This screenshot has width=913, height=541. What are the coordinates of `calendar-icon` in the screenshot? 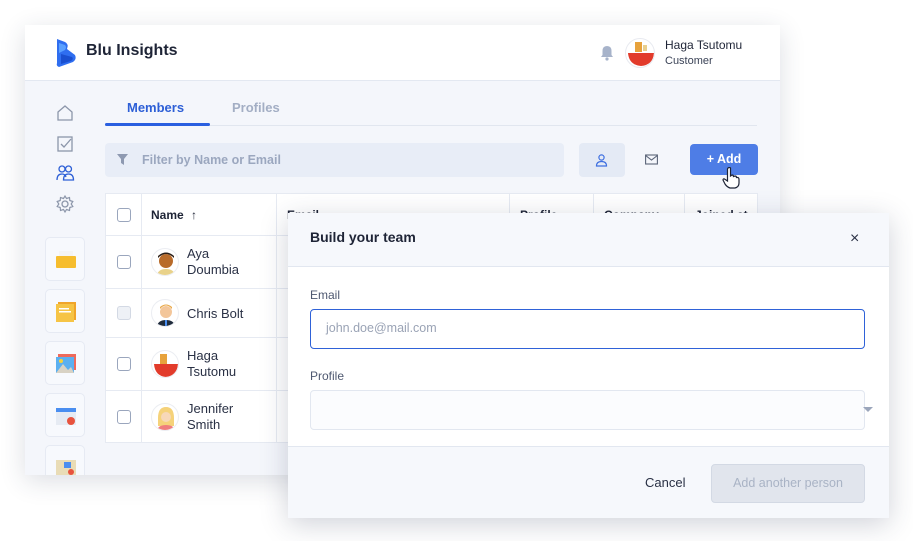 It's located at (66, 416).